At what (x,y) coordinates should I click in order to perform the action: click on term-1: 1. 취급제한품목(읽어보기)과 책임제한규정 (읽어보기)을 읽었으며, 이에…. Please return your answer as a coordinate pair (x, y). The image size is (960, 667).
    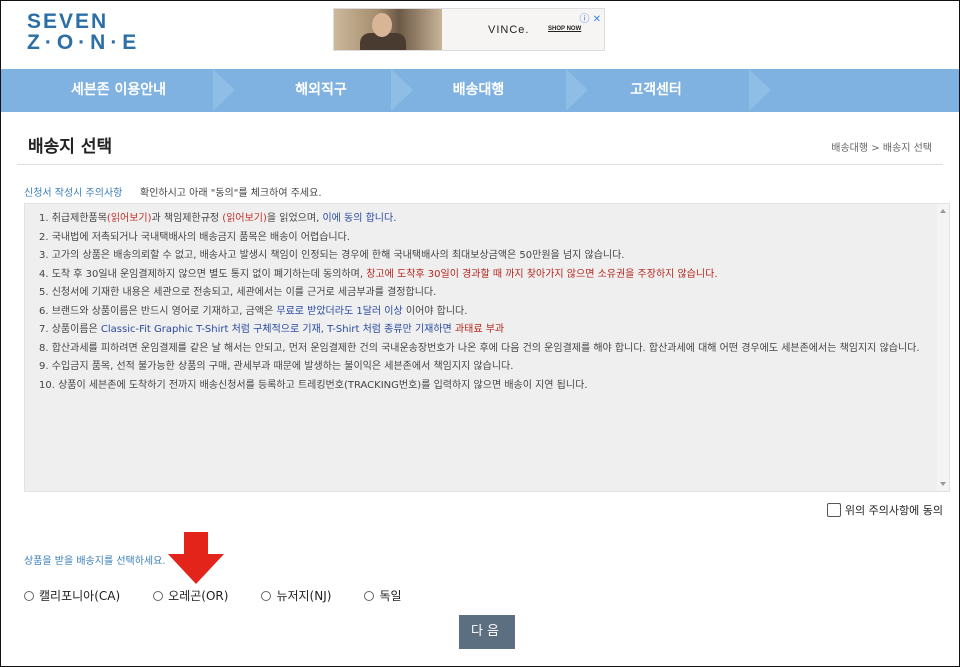
    Looking at the image, I should click on (218, 218).